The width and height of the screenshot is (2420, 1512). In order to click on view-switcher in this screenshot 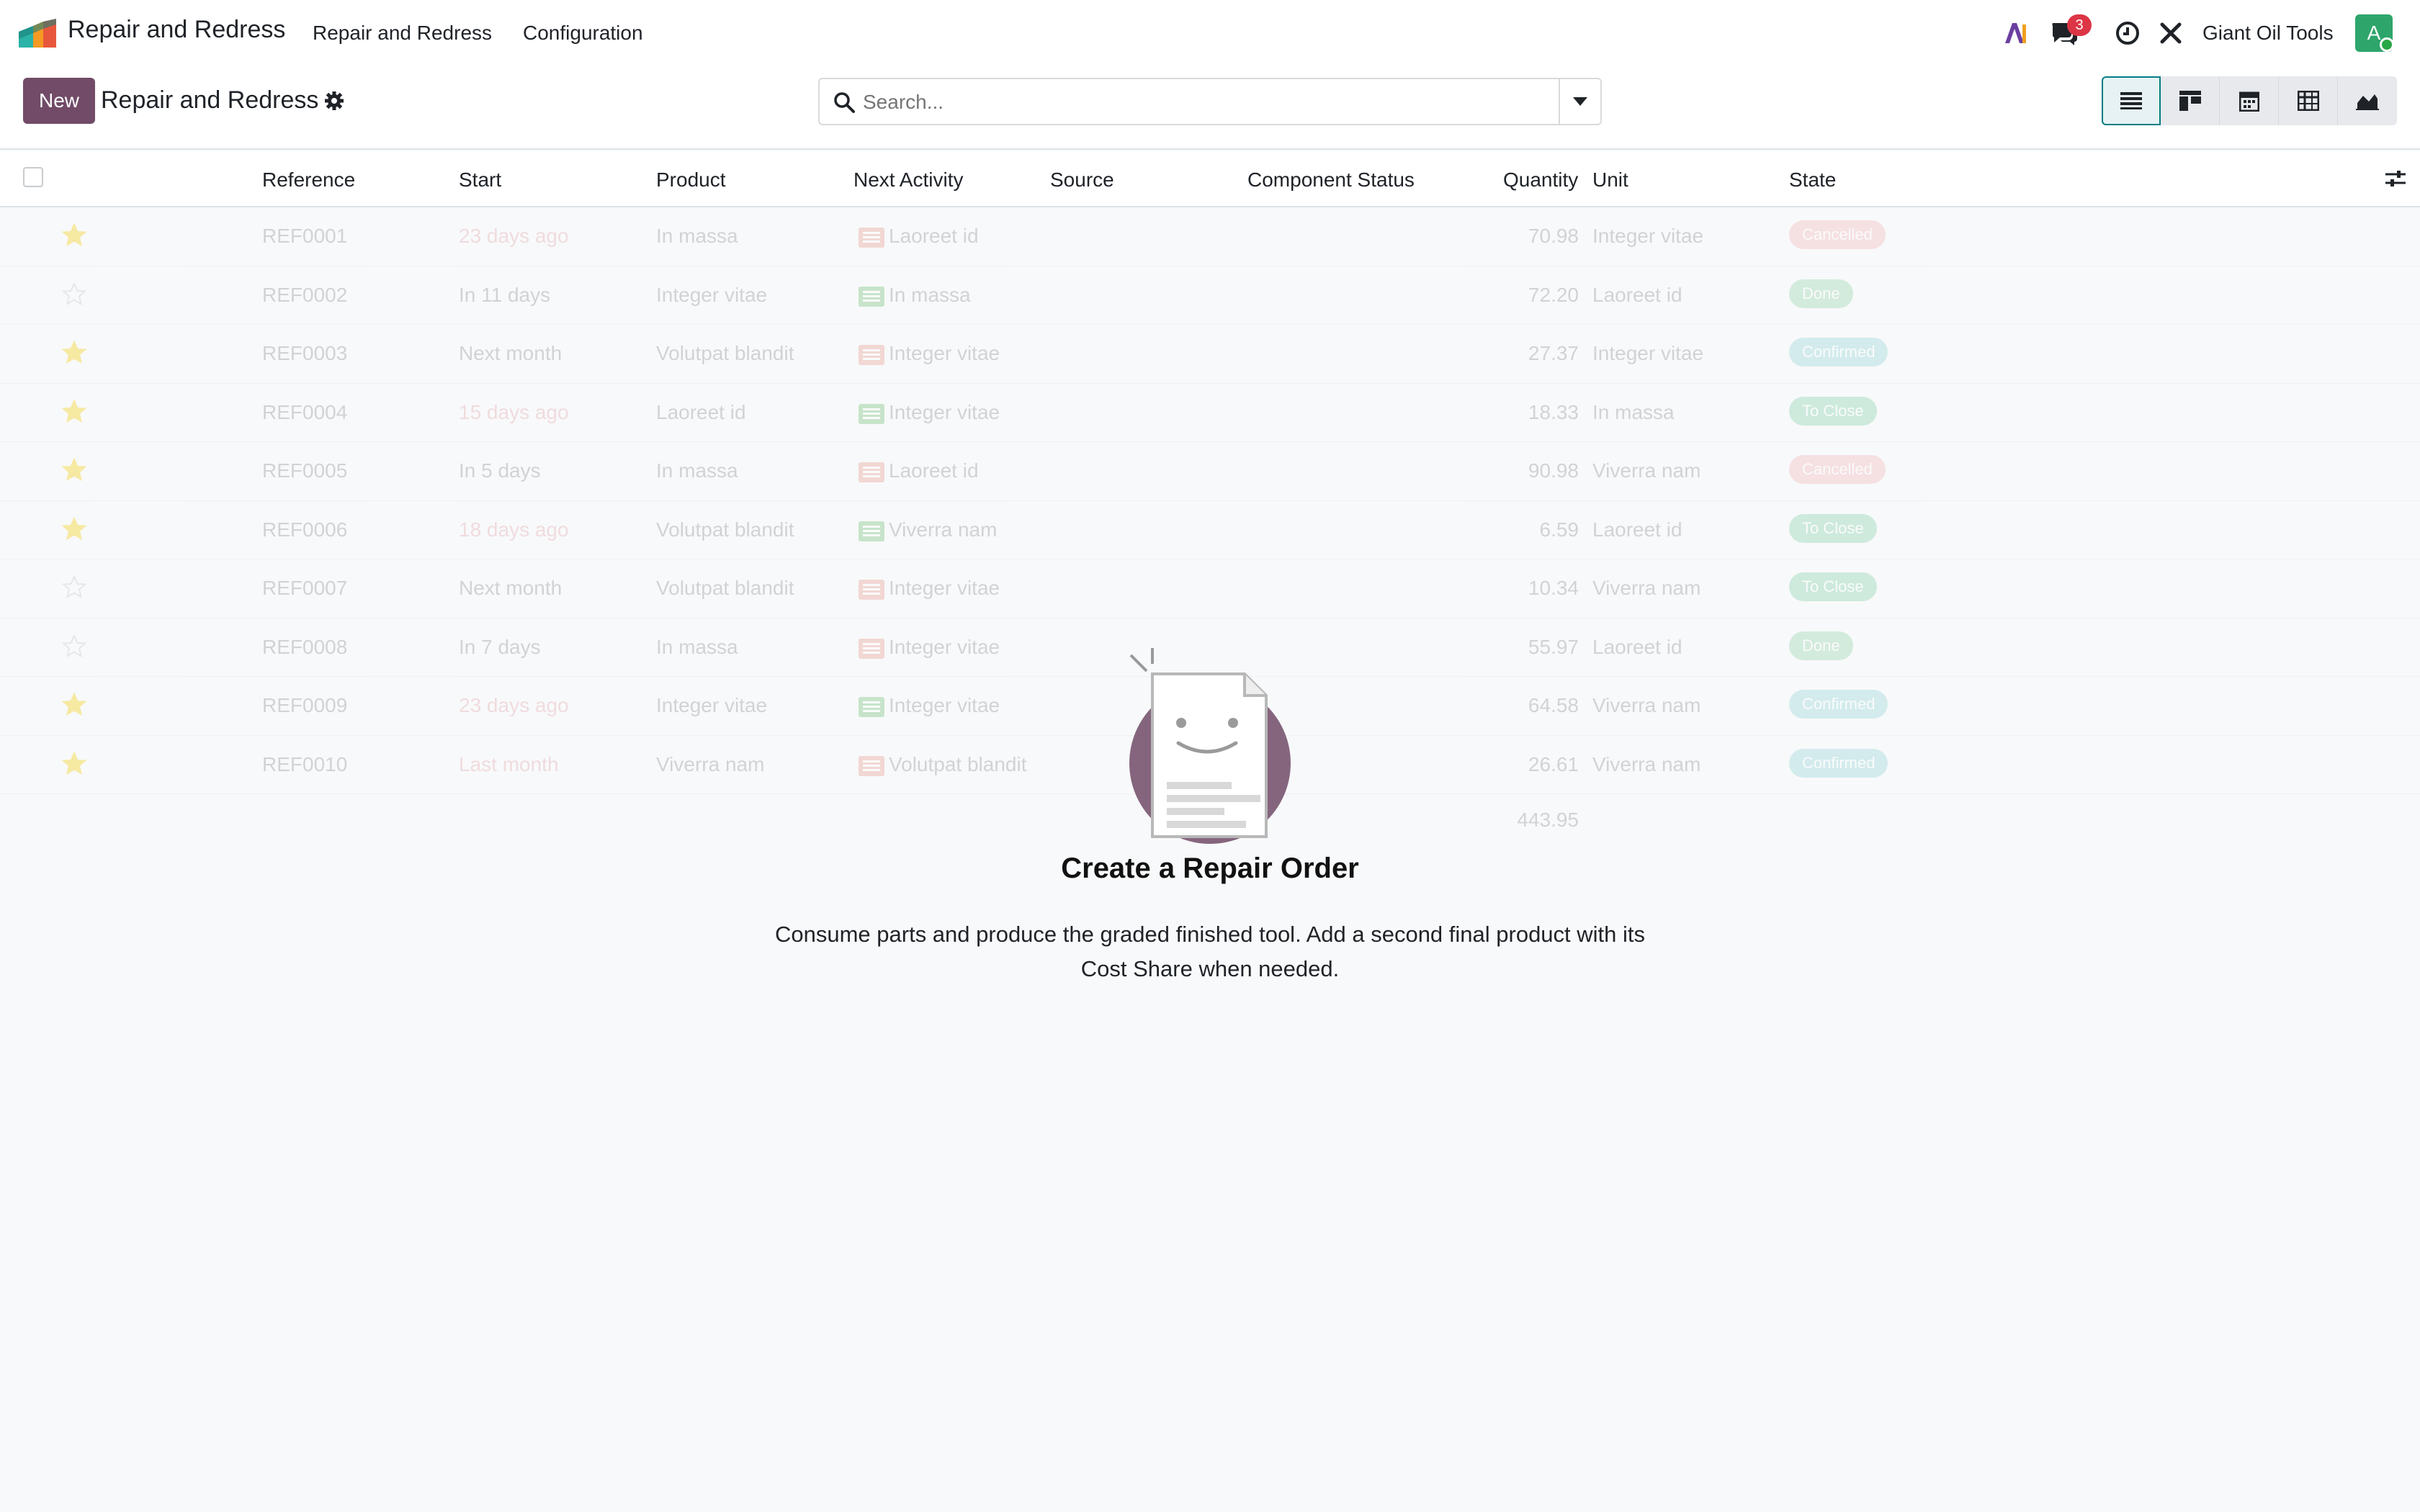, I will do `click(2249, 100)`.